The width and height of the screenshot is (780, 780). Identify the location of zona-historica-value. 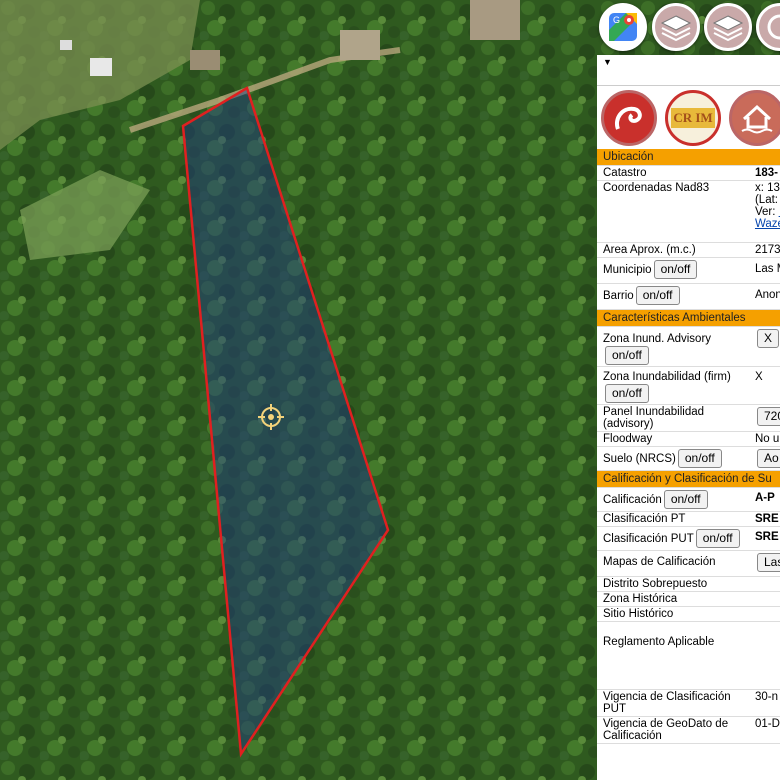
(764, 599).